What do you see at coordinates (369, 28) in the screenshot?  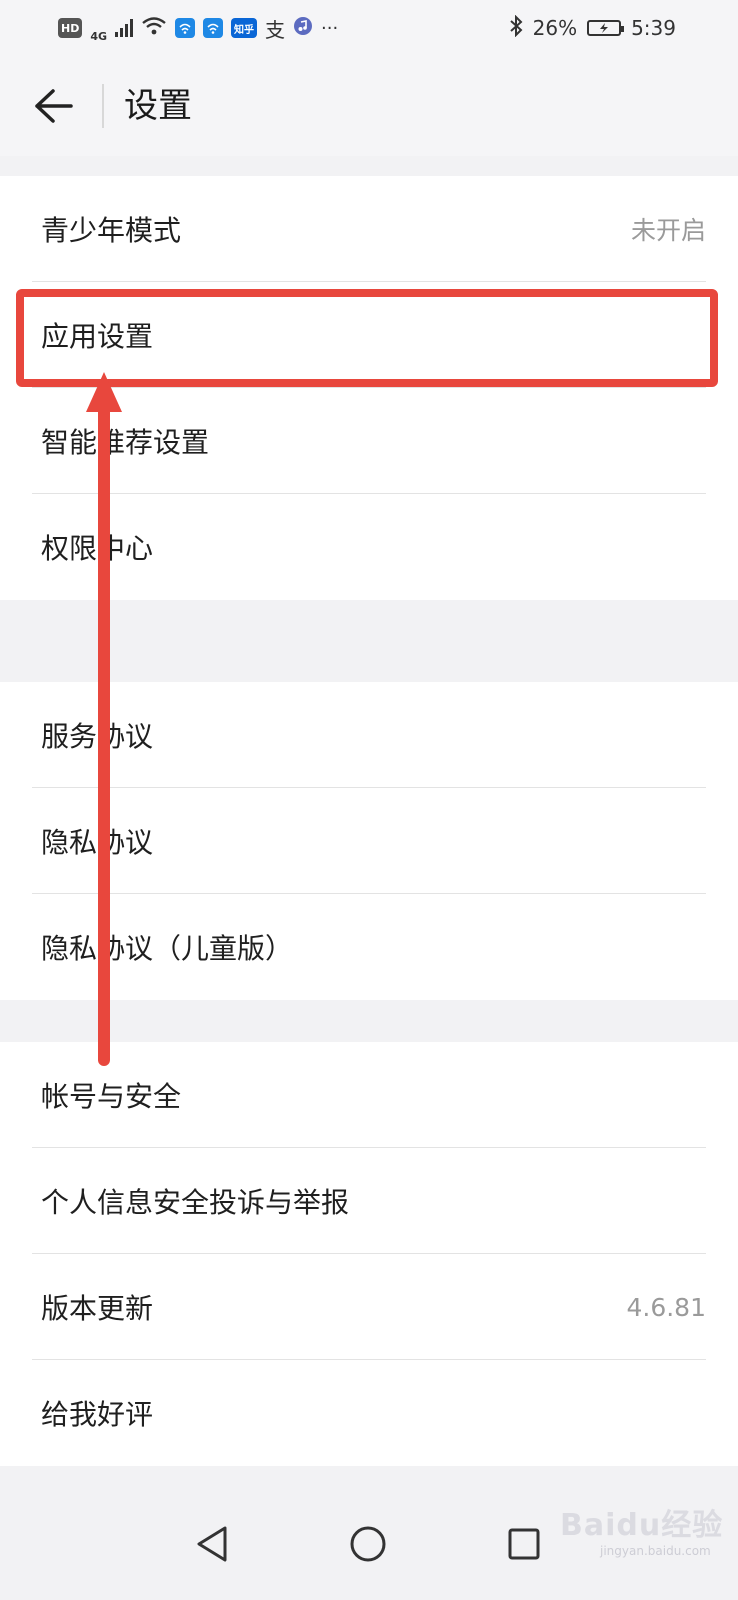 I see `status-bar: HD 4G 知乎 支 ··· 26% 5:39` at bounding box center [369, 28].